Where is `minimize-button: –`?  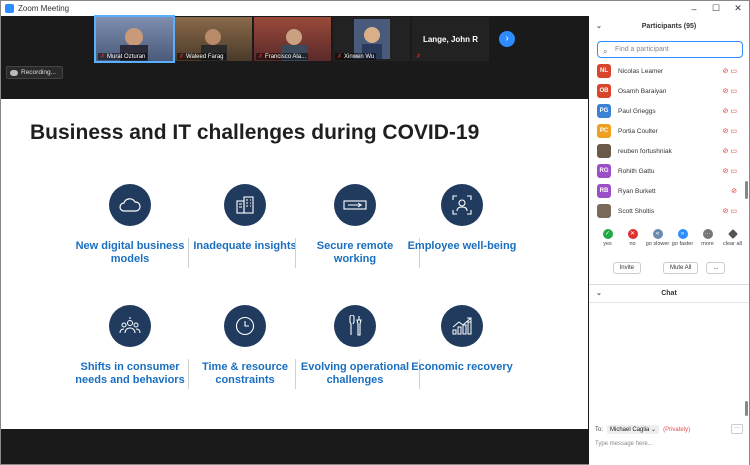 minimize-button: – is located at coordinates (694, 9).